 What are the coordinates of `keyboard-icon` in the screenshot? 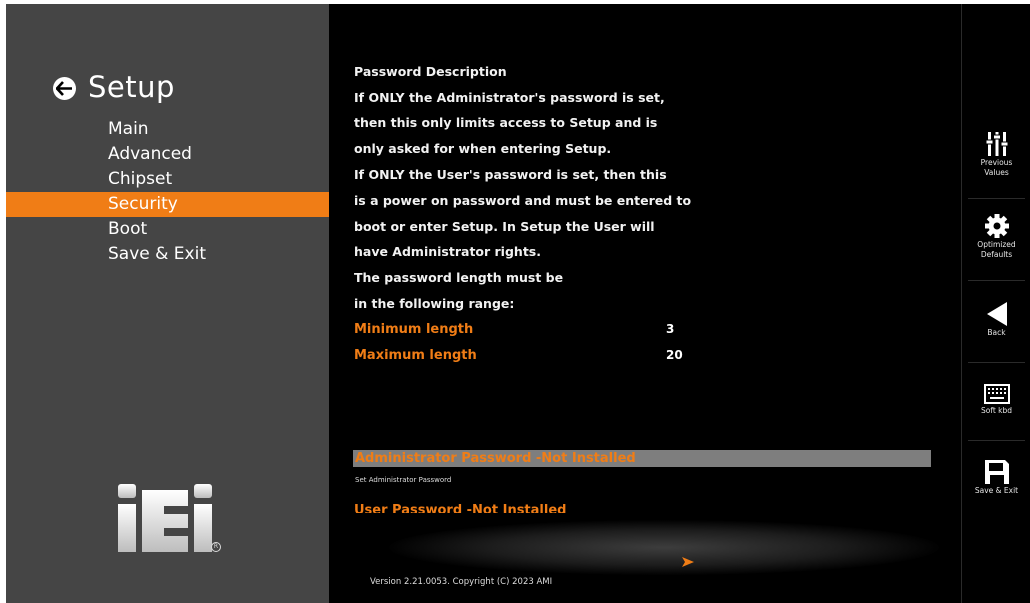 It's located at (996, 394).